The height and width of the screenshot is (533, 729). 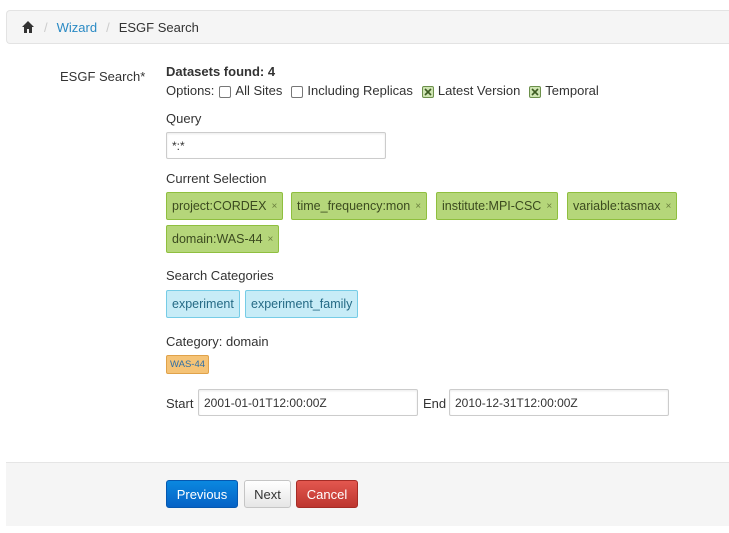 What do you see at coordinates (367, 494) in the screenshot?
I see `form-actions-bar` at bounding box center [367, 494].